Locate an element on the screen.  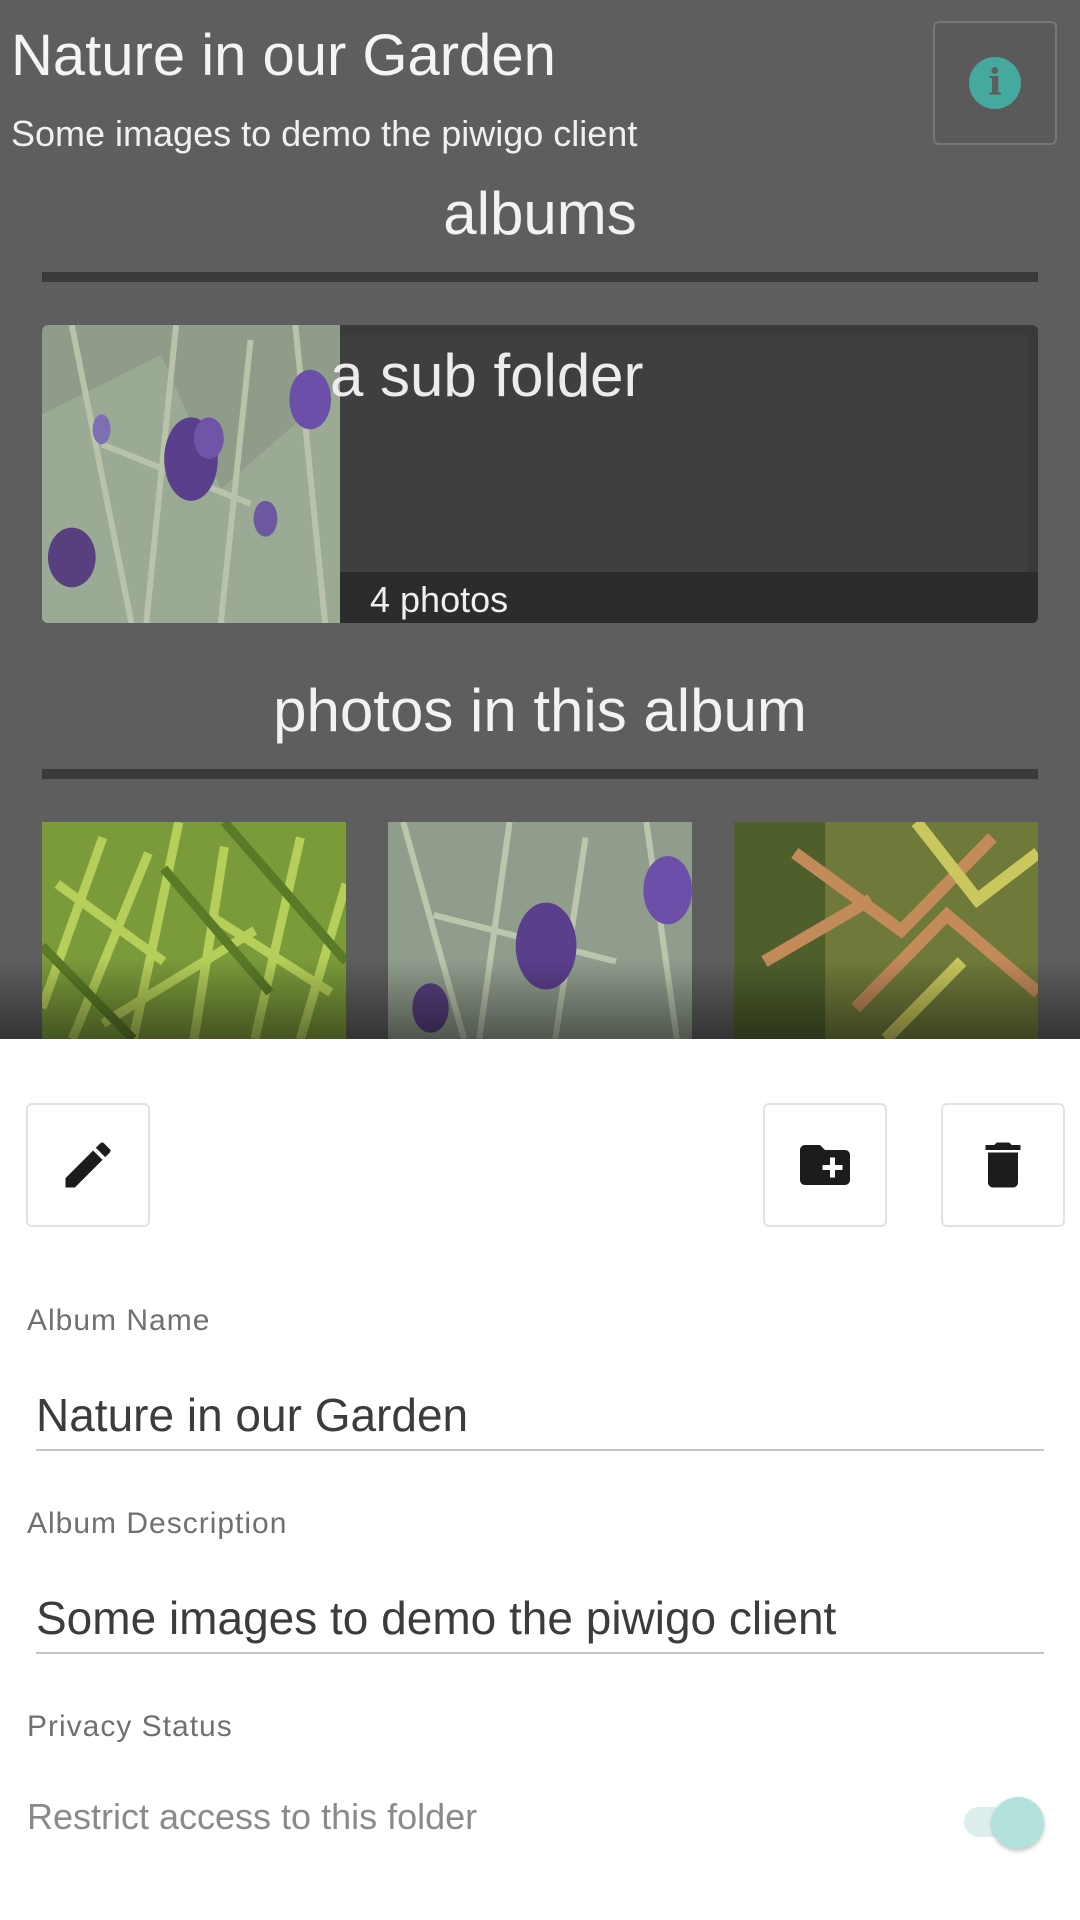
subalbum-name: a sub folder is located at coordinates (487, 375).